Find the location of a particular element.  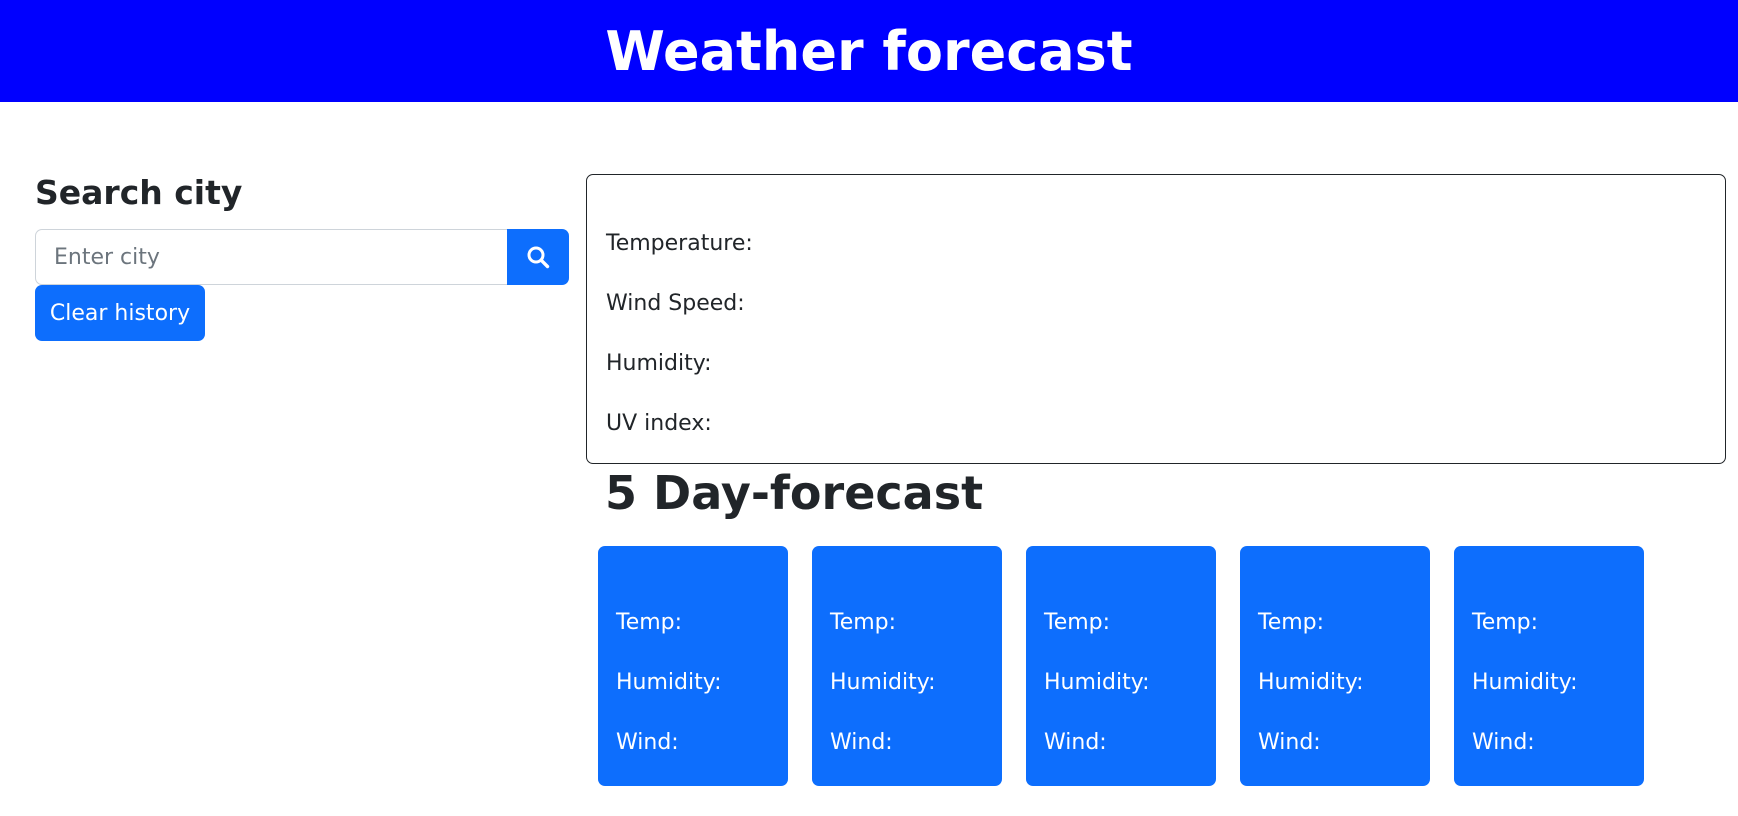

page-title: Weather forecast is located at coordinates (869, 51).